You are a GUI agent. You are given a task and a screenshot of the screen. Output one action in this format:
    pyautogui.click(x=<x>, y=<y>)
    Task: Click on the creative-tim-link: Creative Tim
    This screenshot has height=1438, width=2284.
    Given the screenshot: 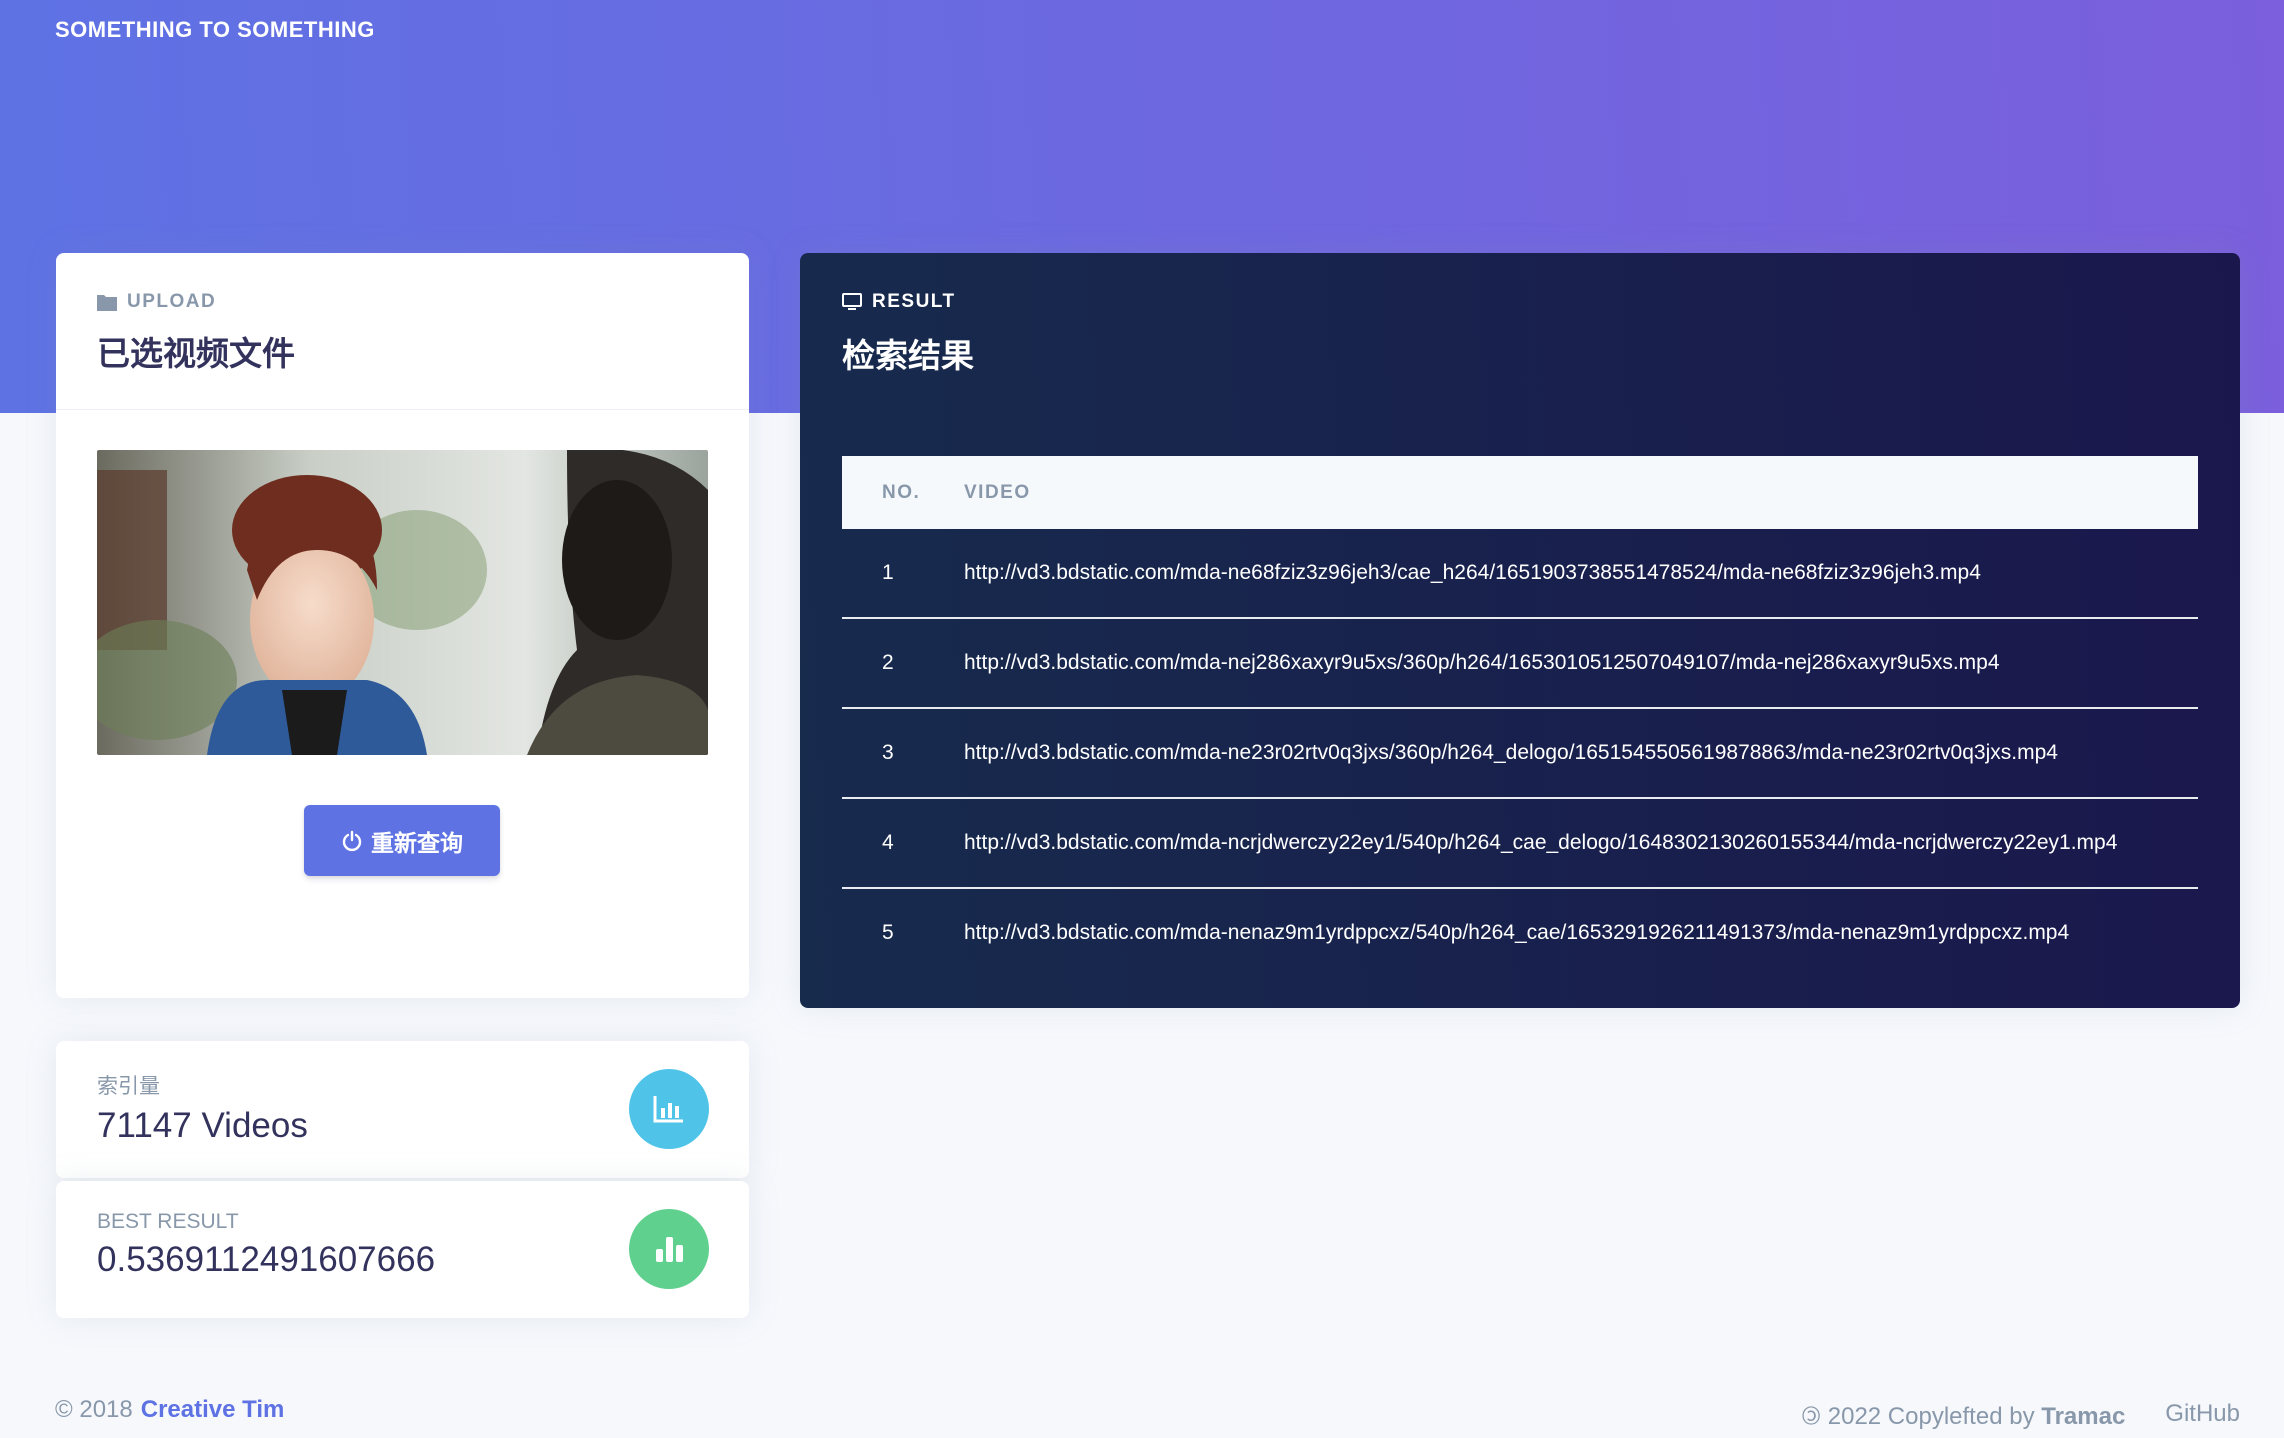 What is the action you would take?
    pyautogui.click(x=213, y=1409)
    